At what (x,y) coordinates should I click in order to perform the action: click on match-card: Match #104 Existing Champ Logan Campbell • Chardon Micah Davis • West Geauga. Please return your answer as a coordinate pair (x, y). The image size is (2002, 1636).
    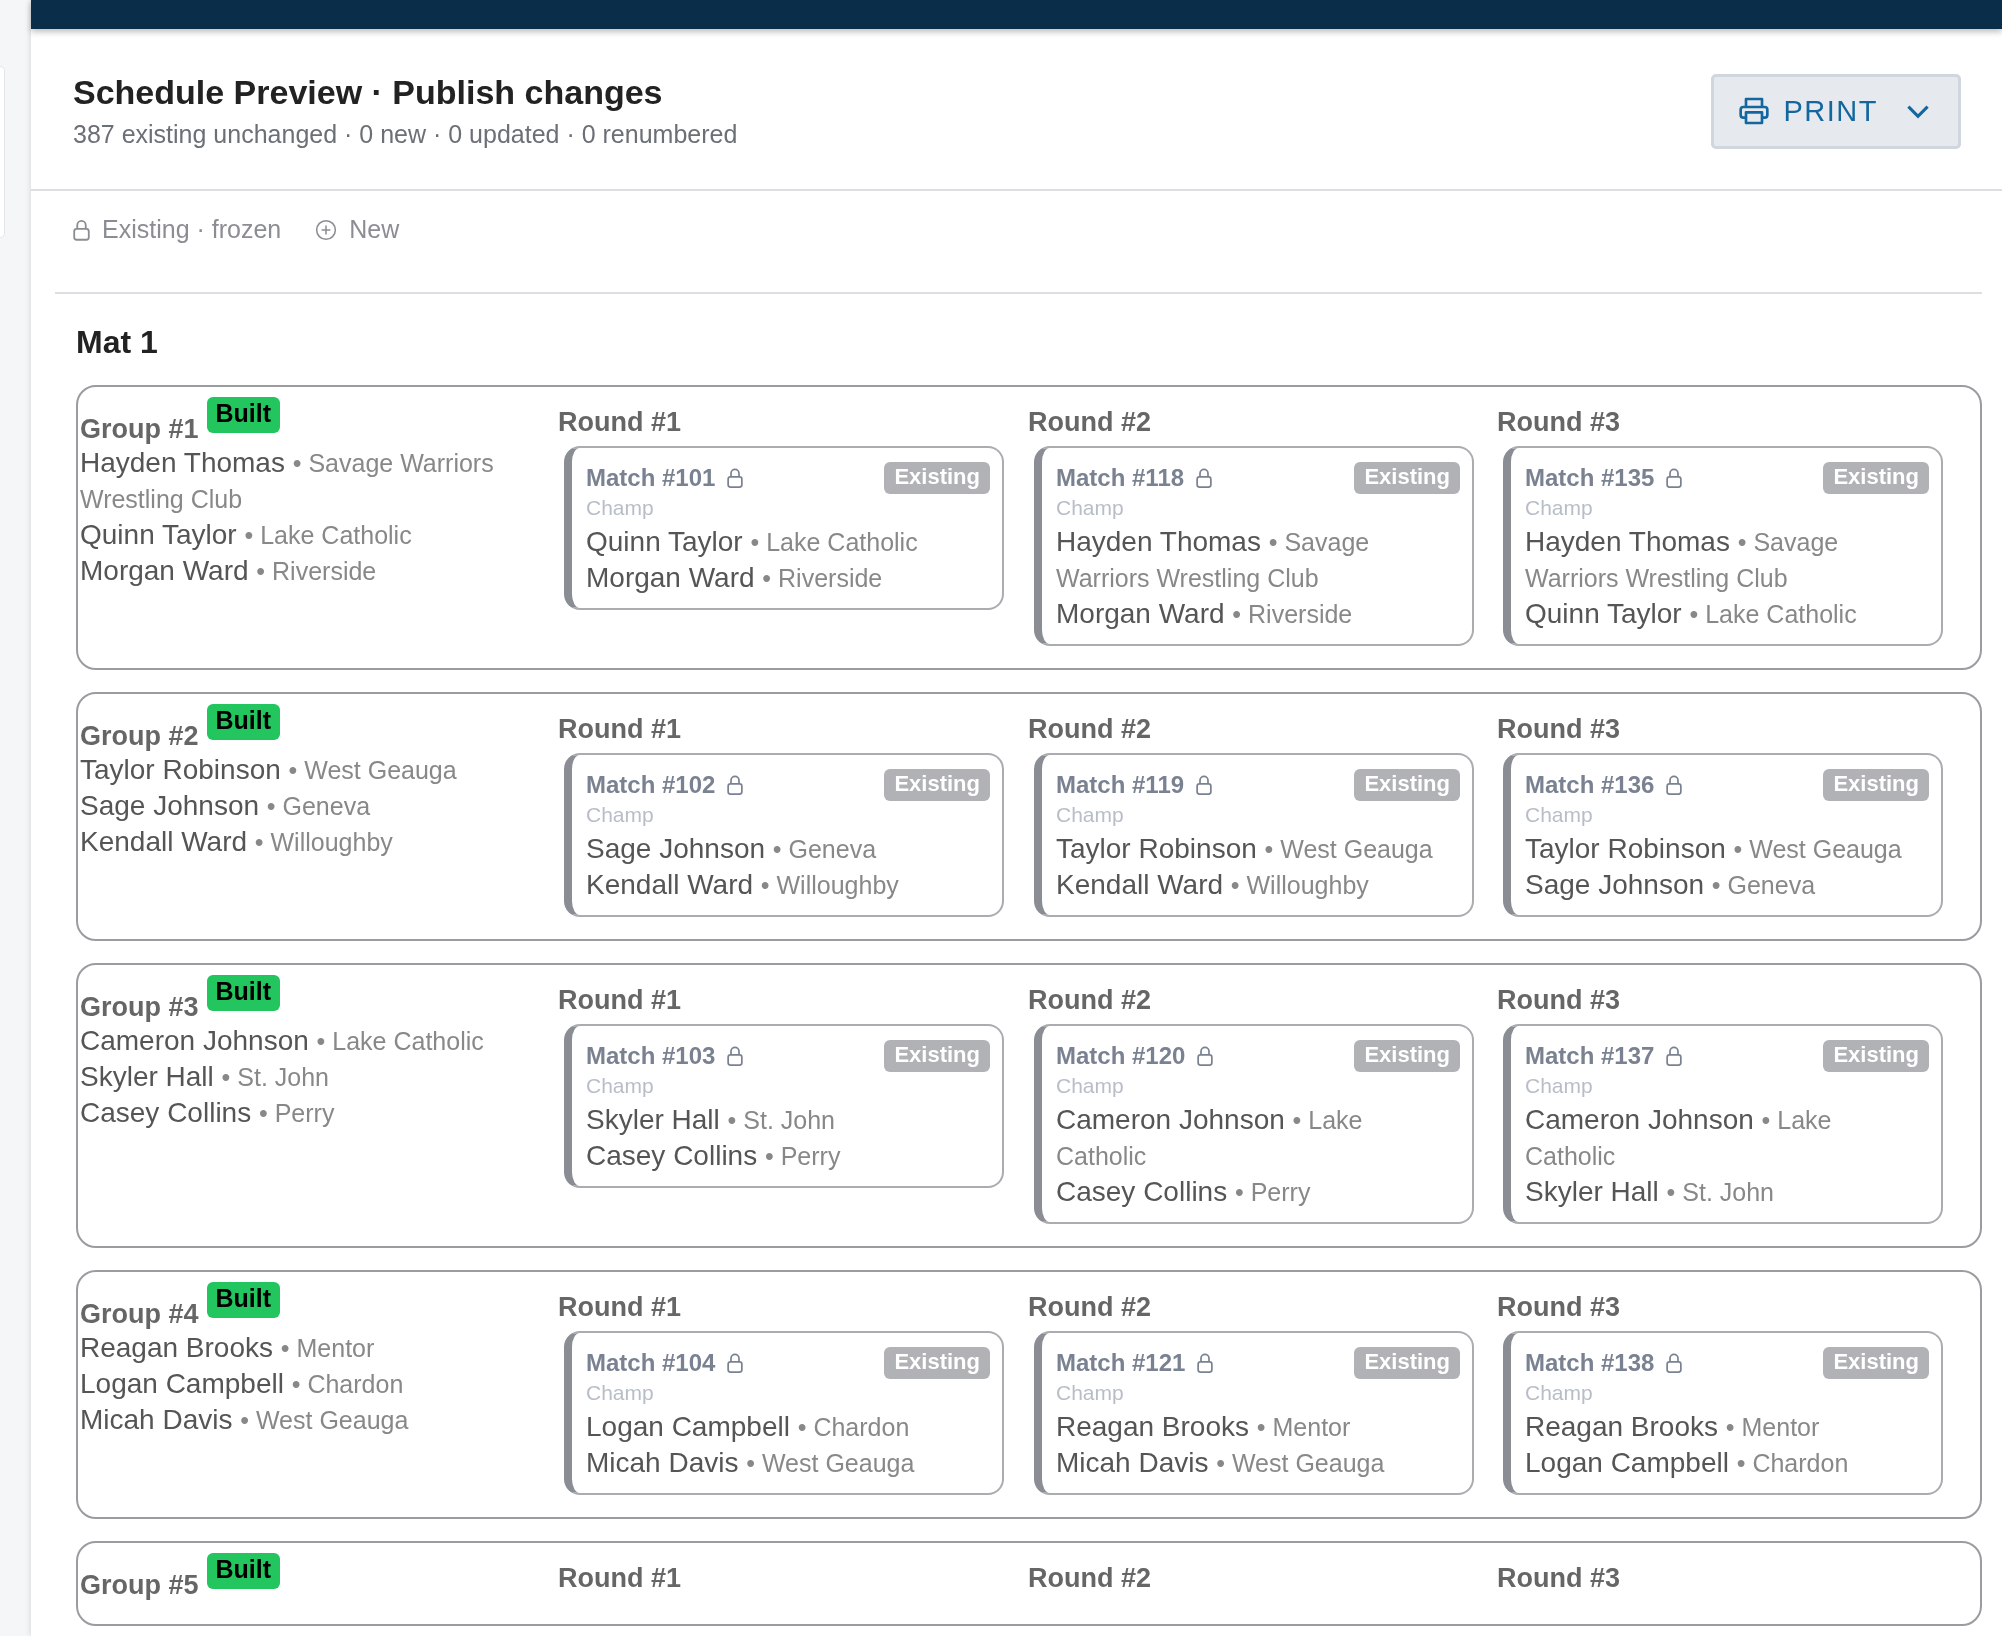
    Looking at the image, I should click on (784, 1413).